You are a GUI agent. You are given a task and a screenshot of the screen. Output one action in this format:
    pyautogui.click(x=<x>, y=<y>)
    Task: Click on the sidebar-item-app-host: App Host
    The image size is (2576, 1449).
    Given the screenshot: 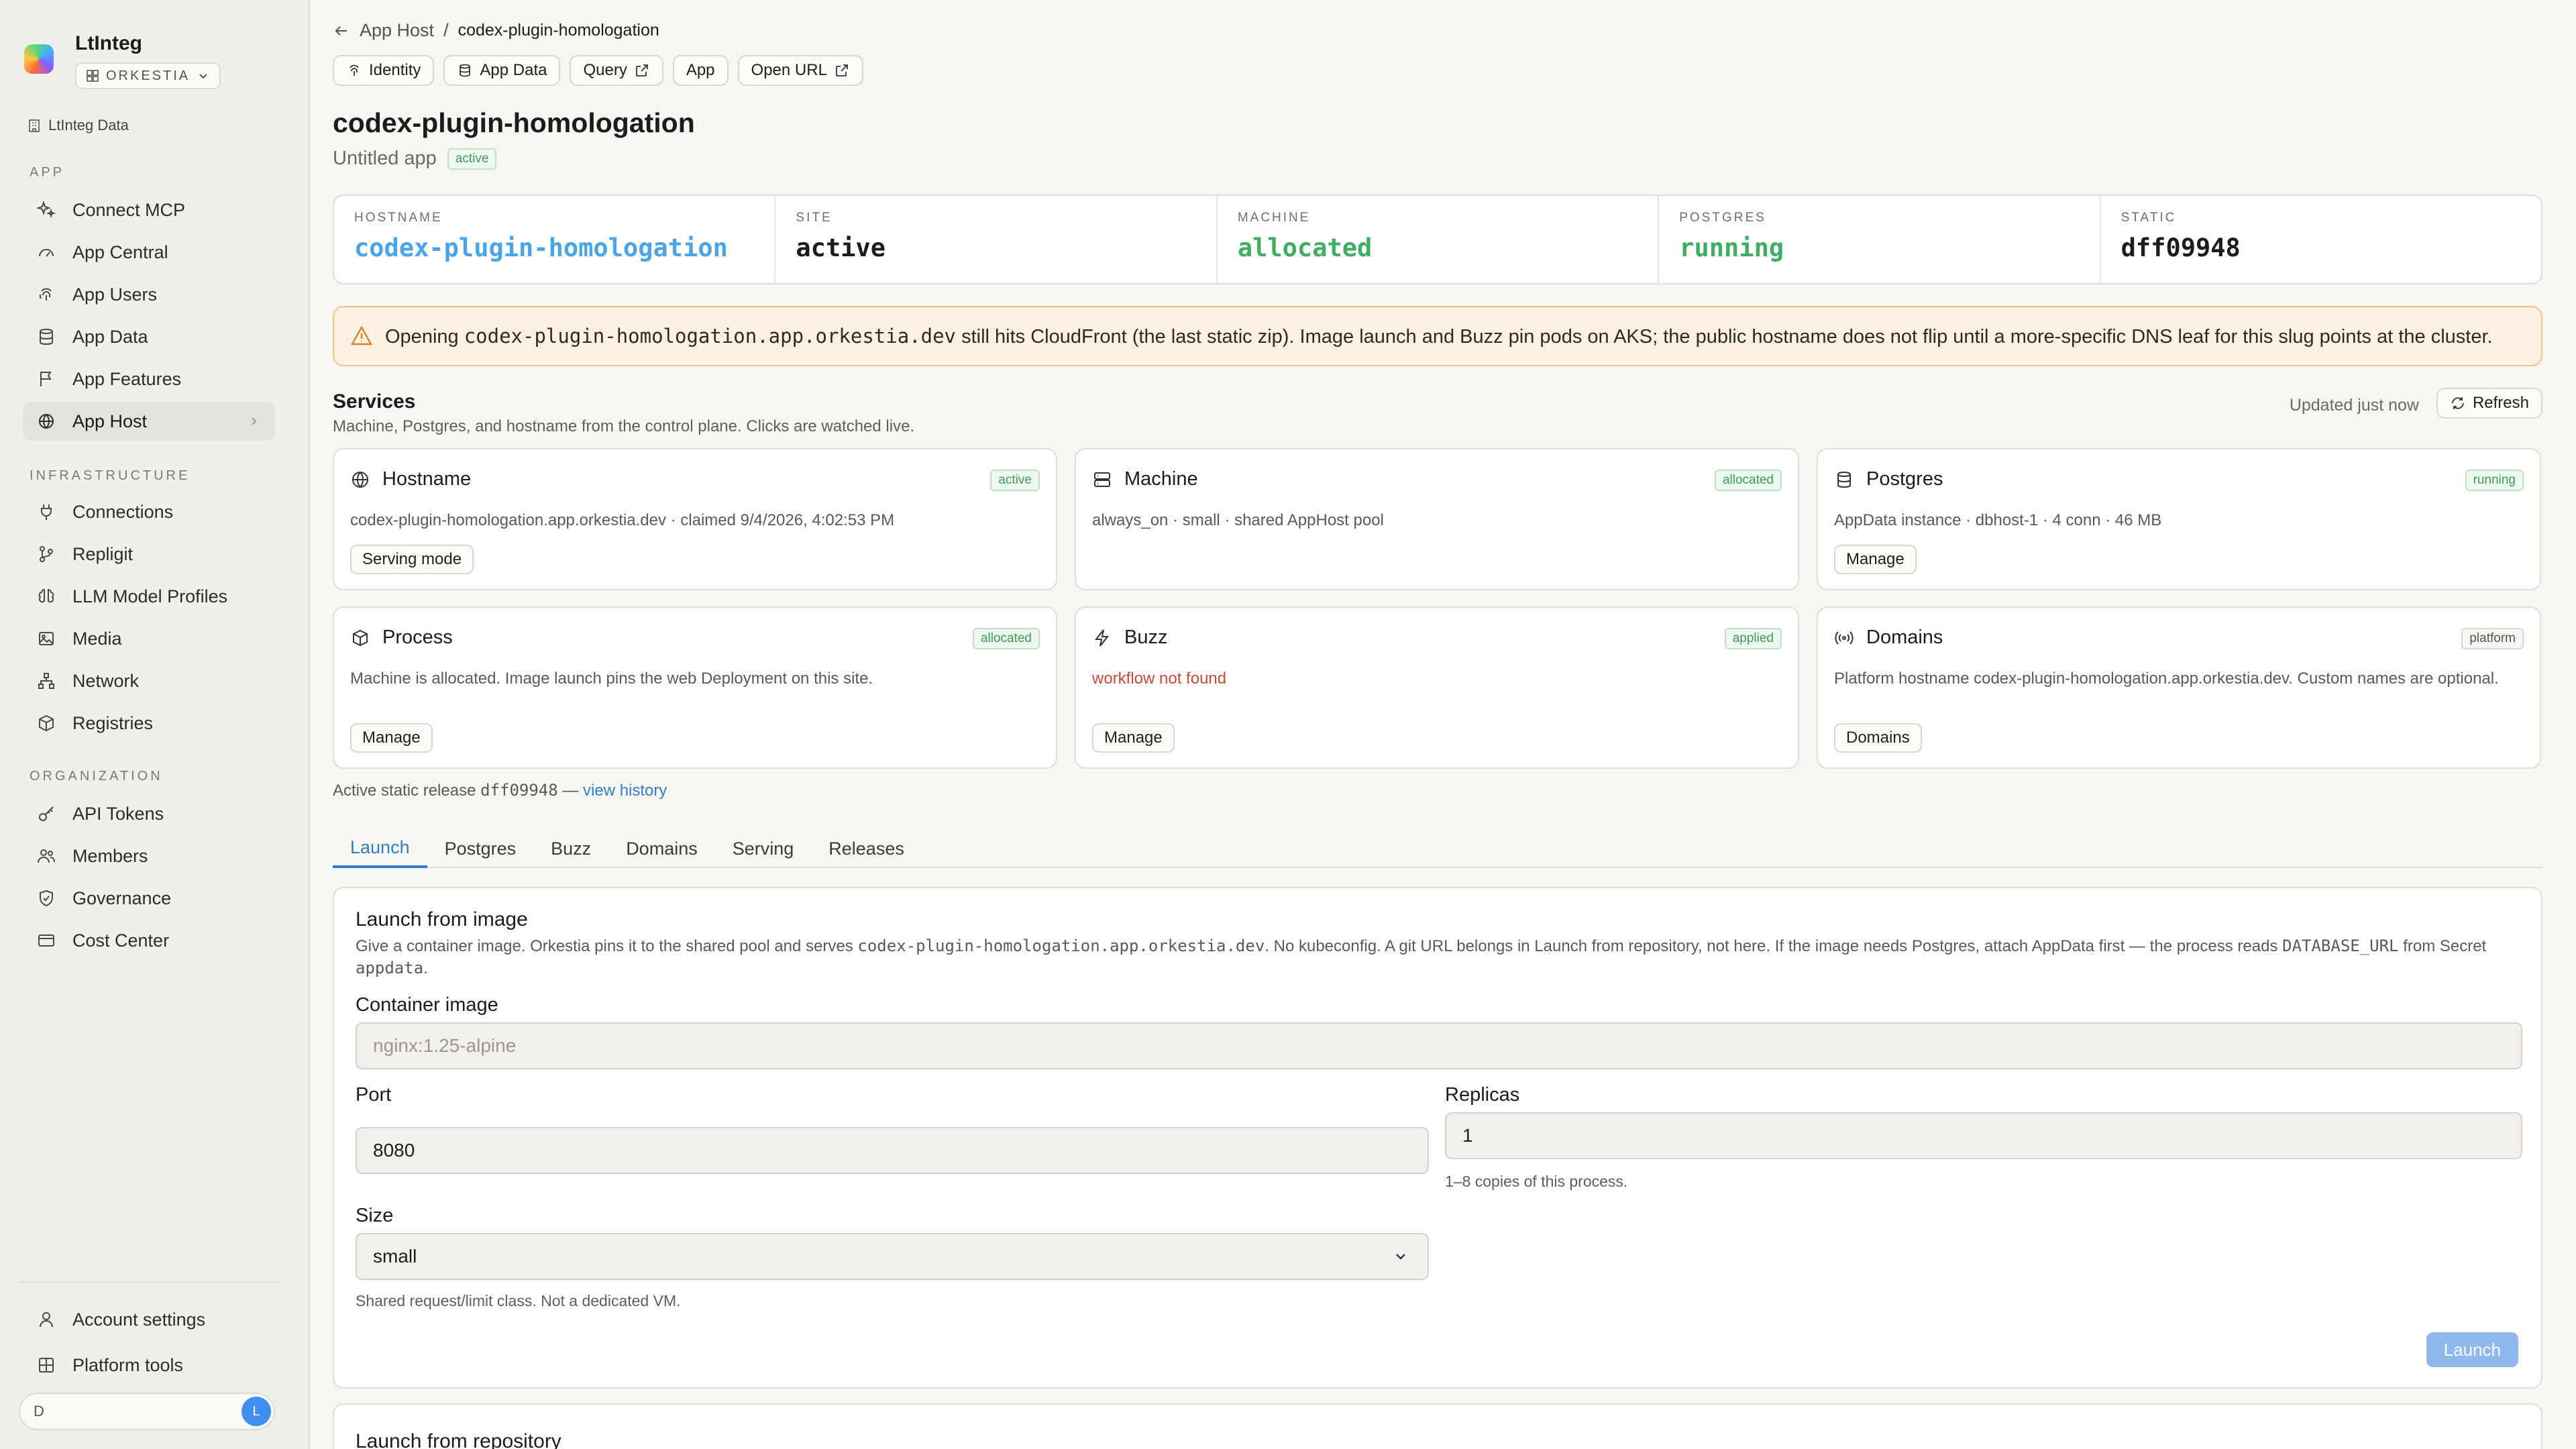 What is the action you would take?
    pyautogui.click(x=149, y=421)
    